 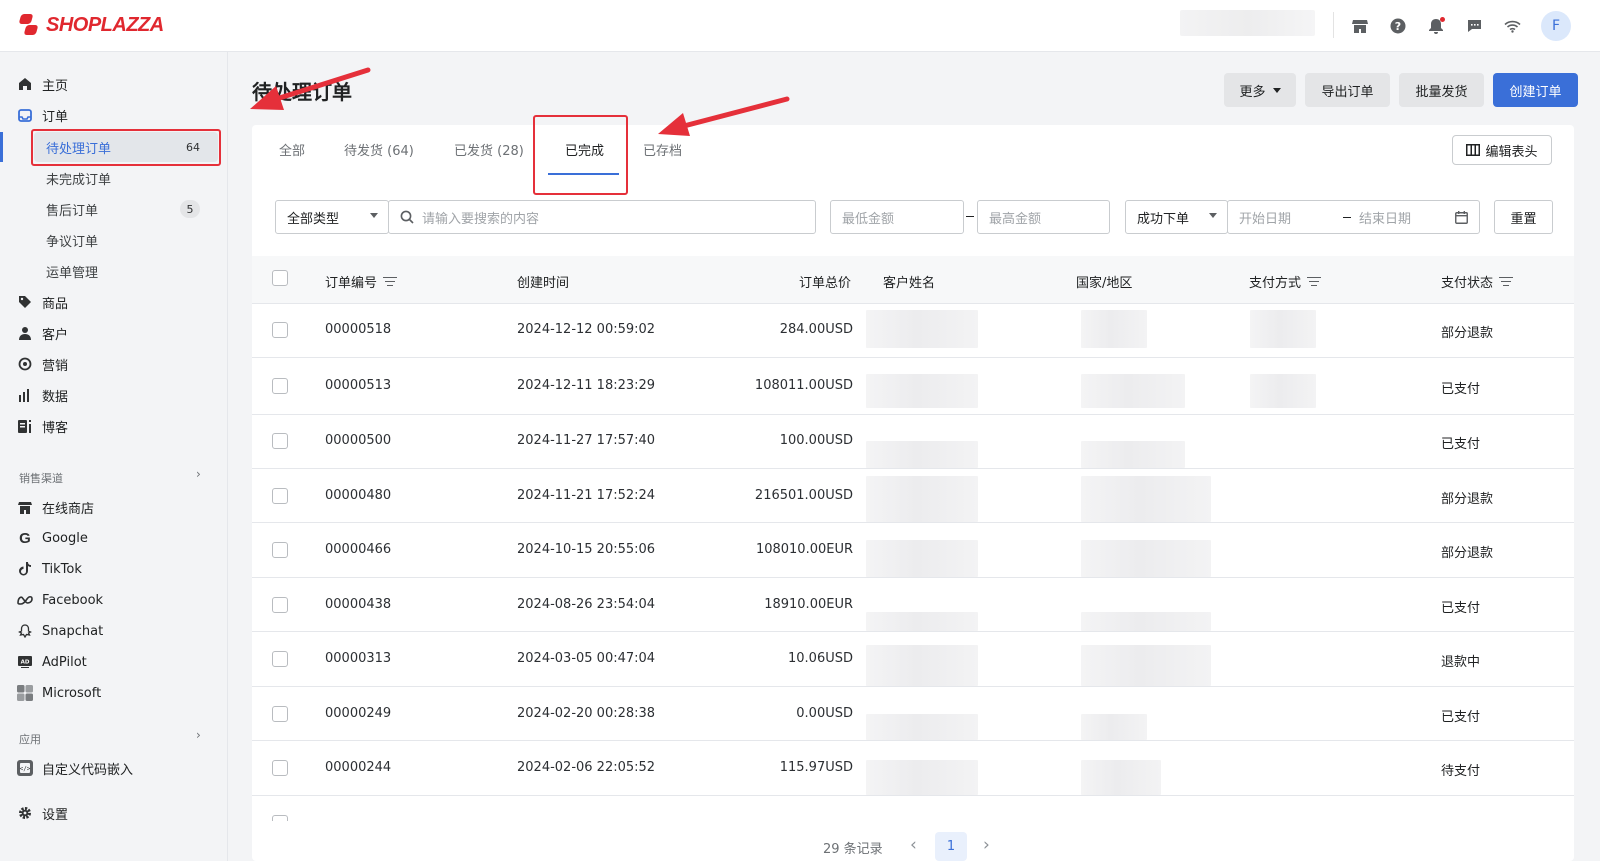 I want to click on bulk-ship-button: 批量发货, so click(x=1441, y=90).